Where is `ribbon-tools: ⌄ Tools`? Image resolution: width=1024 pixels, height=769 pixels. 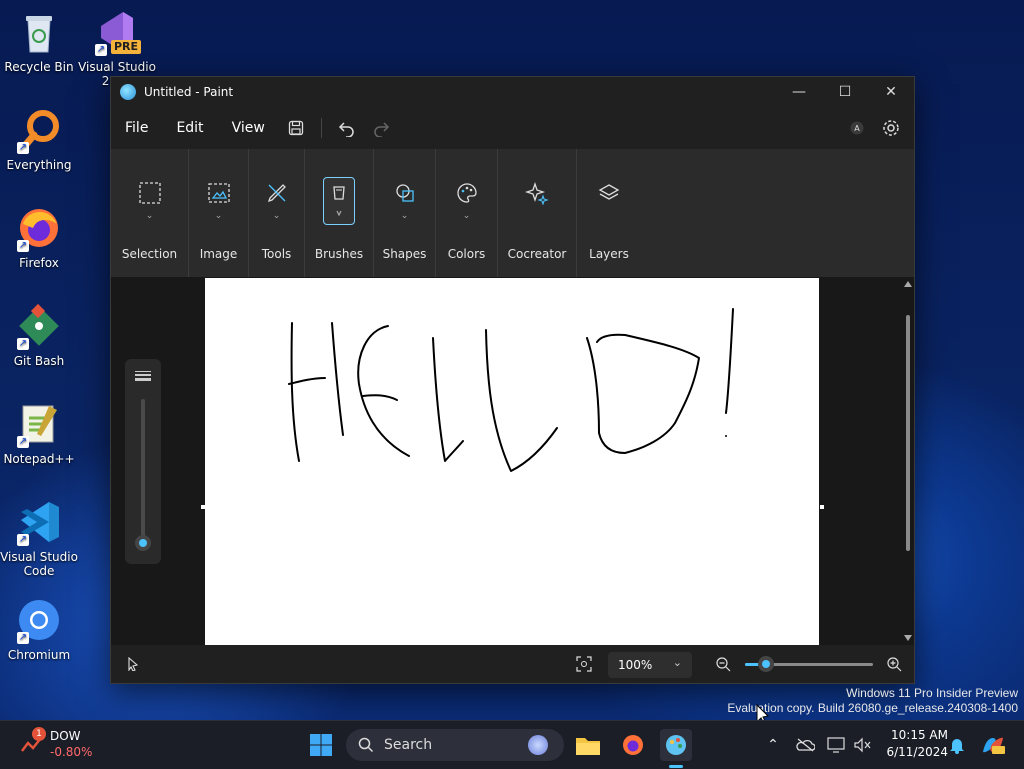
ribbon-tools: ⌄ Tools is located at coordinates (277, 213).